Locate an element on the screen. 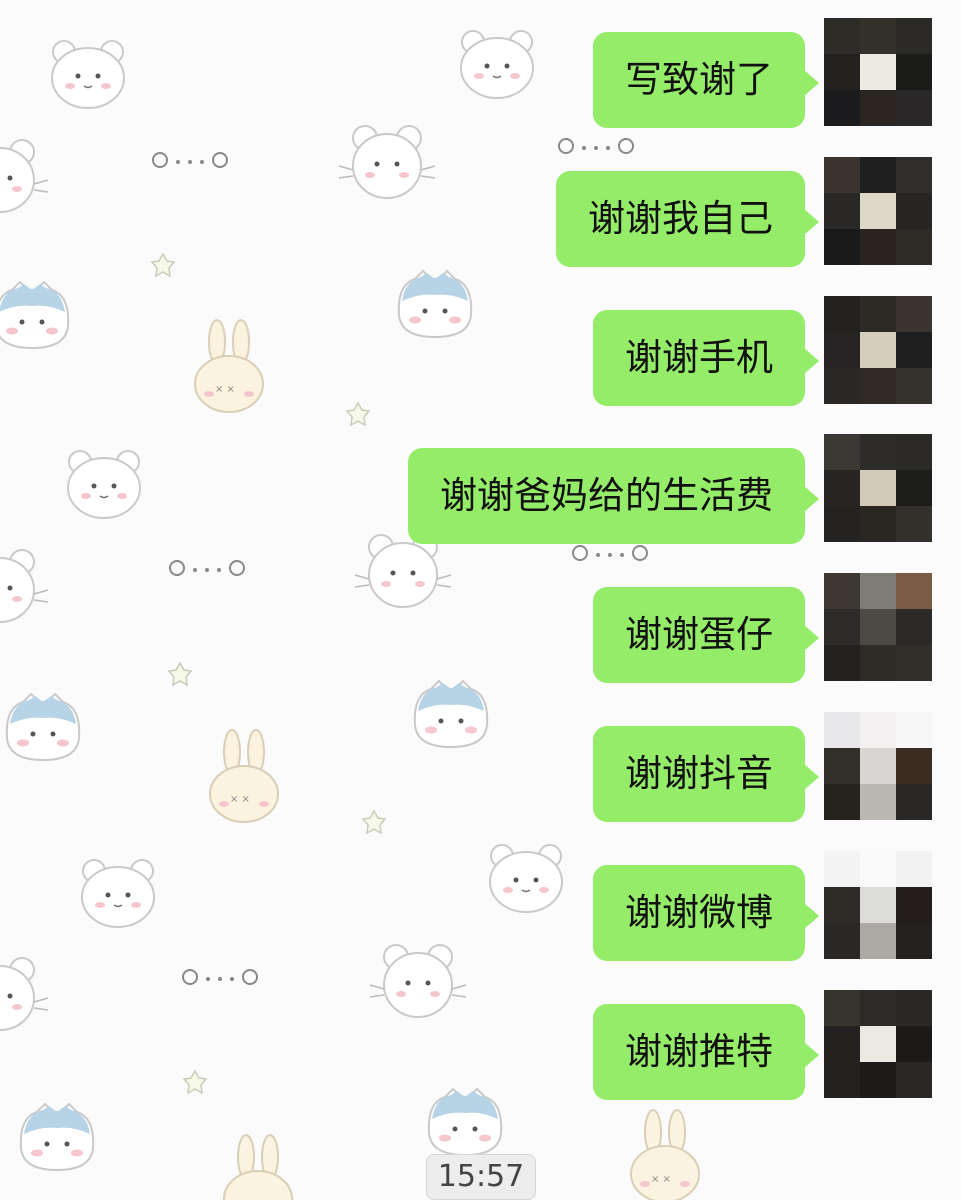 Image resolution: width=961 pixels, height=1200 pixels. message-bubble: 谢谢推特 is located at coordinates (699, 1052).